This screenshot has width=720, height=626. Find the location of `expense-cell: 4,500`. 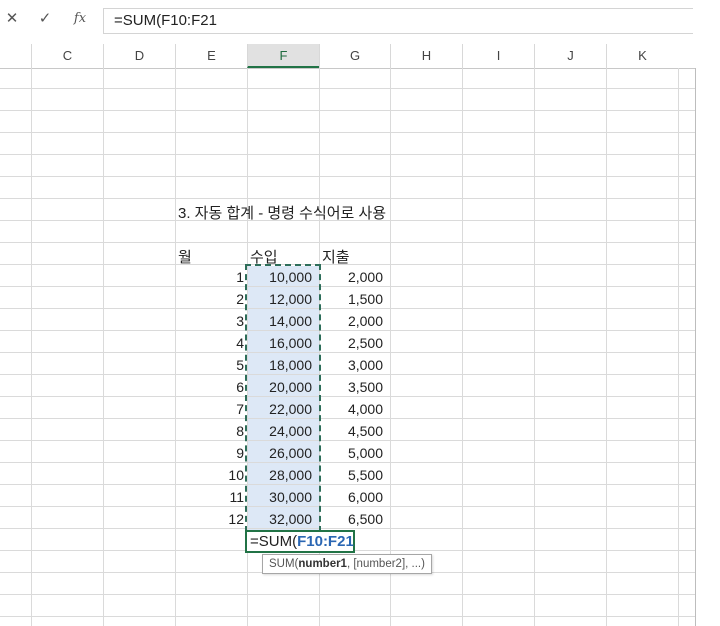

expense-cell: 4,500 is located at coordinates (365, 431).